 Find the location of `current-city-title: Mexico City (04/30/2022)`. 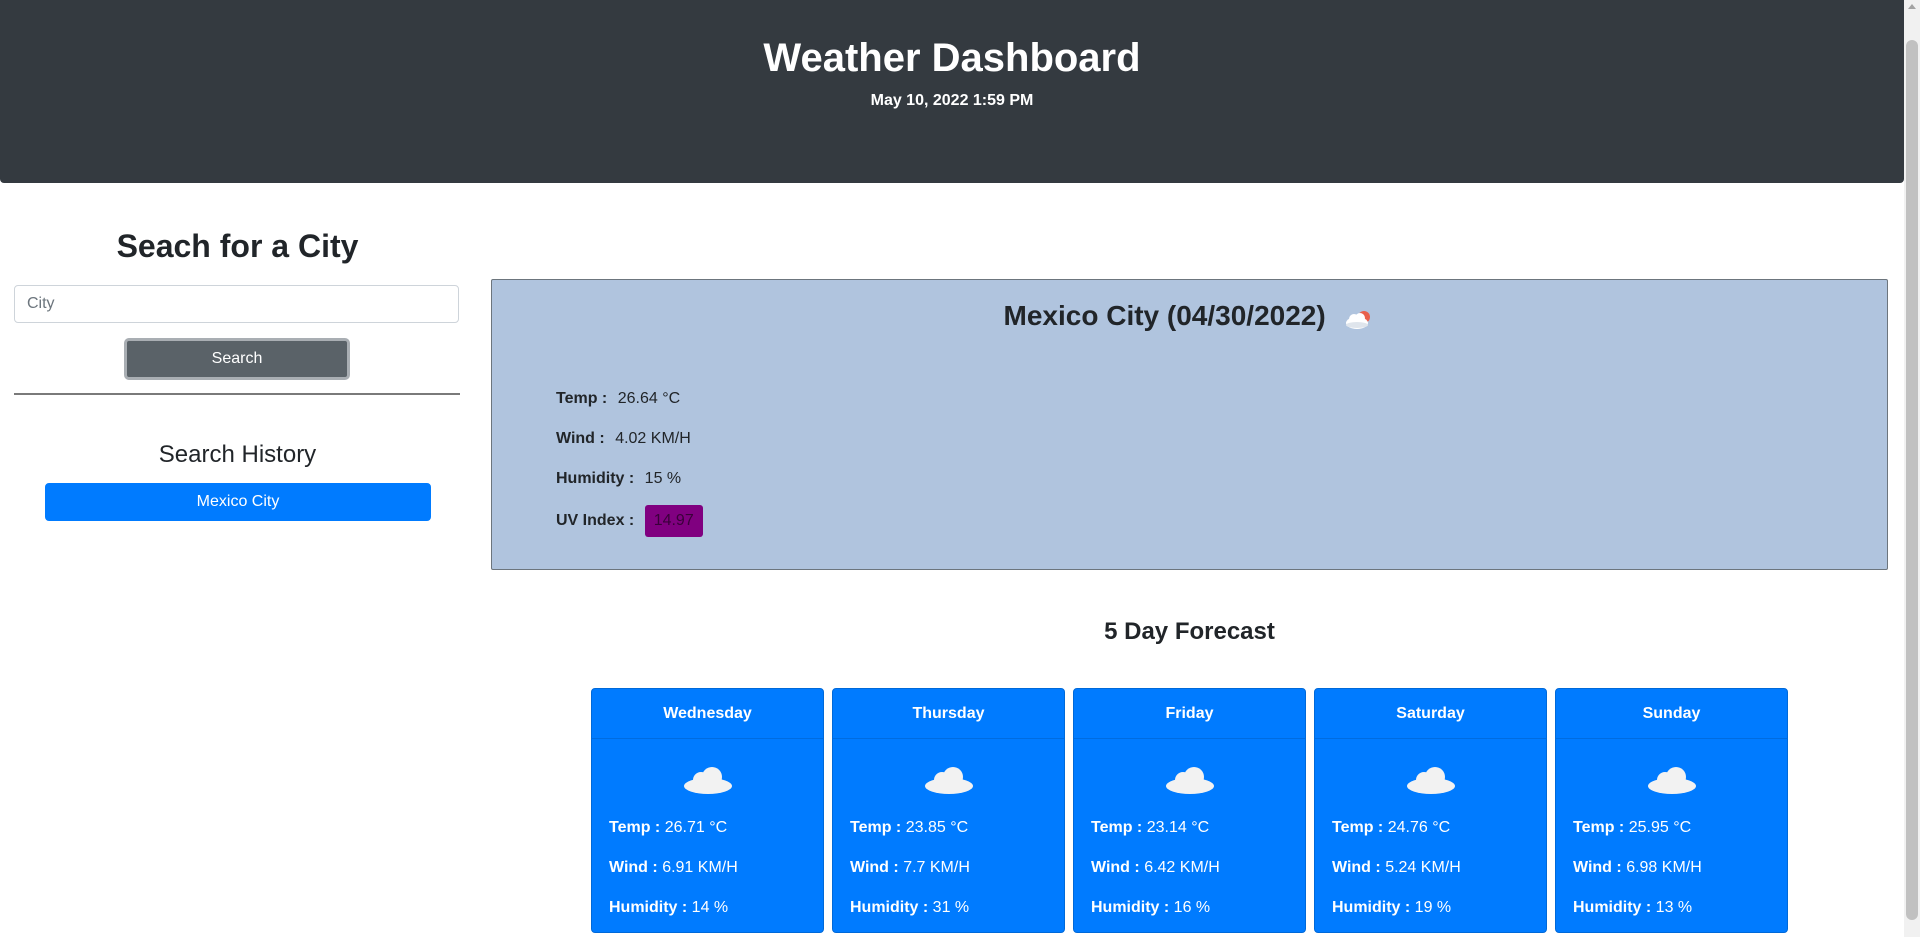

current-city-title: Mexico City (04/30/2022) is located at coordinates (1164, 315).